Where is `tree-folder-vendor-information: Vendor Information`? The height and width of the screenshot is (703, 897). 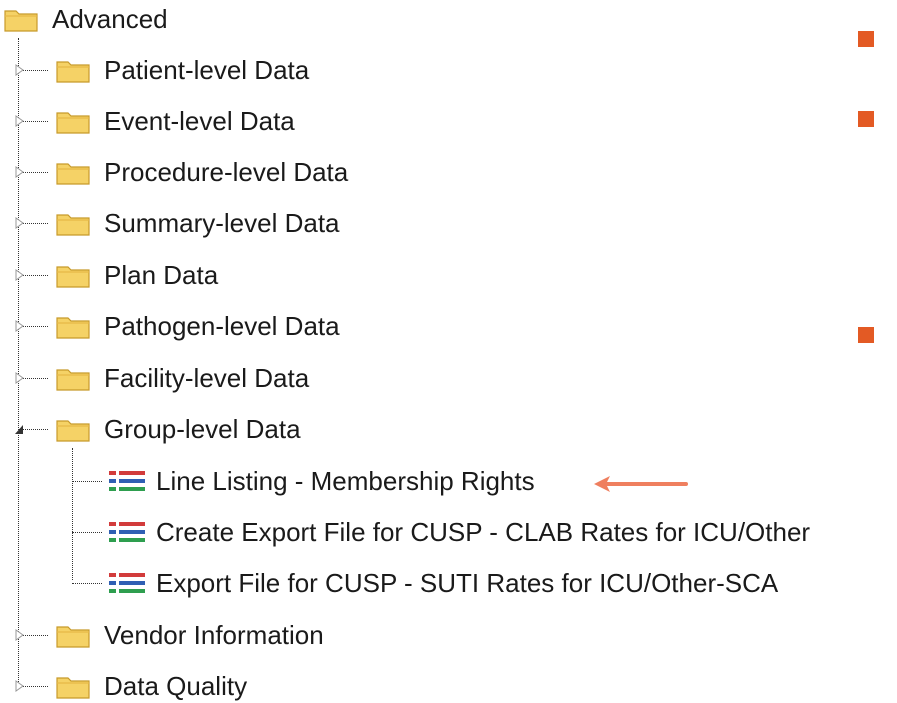 tree-folder-vendor-information: Vendor Information is located at coordinates (190, 635).